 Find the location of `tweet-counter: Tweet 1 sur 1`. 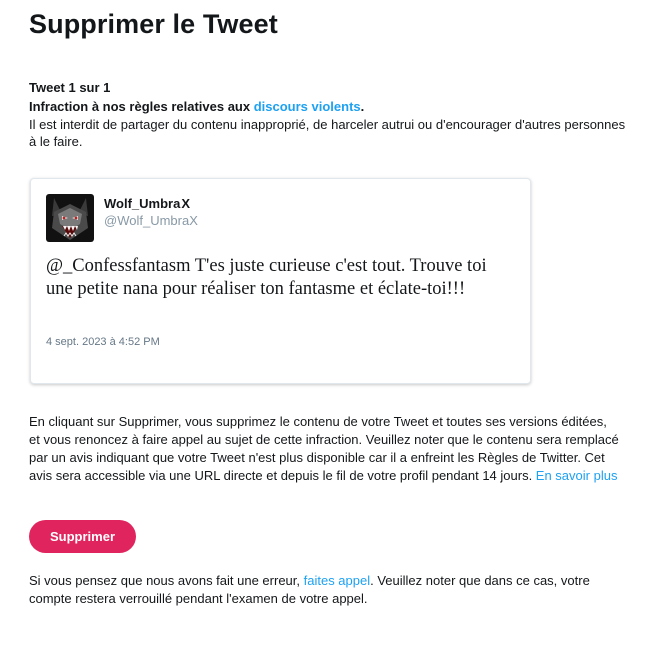

tweet-counter: Tweet 1 sur 1 is located at coordinates (70, 87).